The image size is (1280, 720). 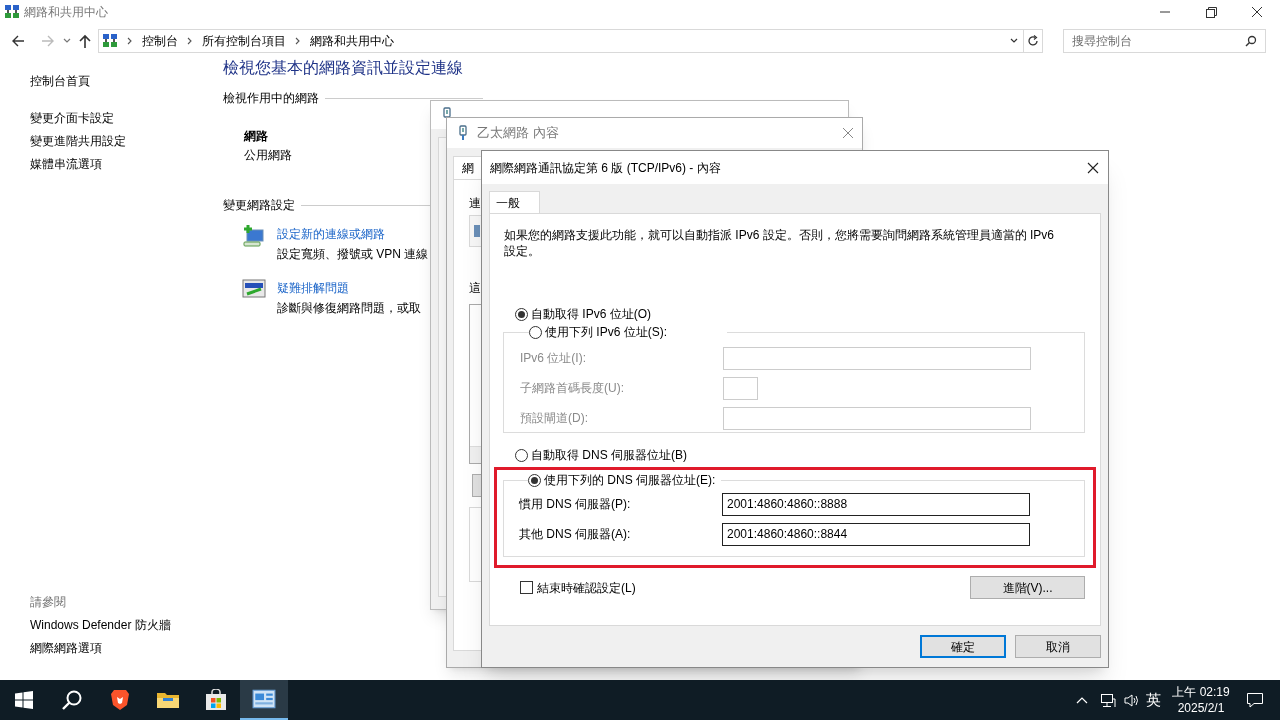 I want to click on field-label: 其他 DNS 伺服器(A):, so click(x=575, y=534).